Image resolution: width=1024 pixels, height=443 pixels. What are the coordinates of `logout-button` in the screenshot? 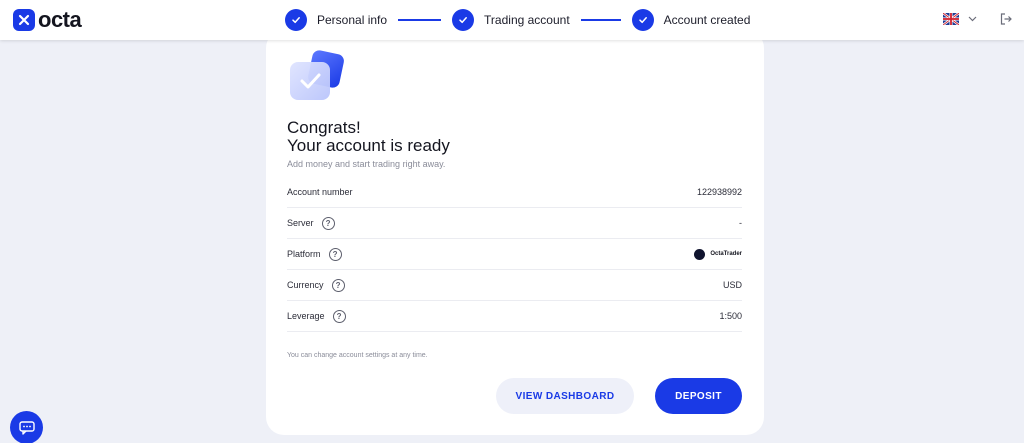 It's located at (1006, 21).